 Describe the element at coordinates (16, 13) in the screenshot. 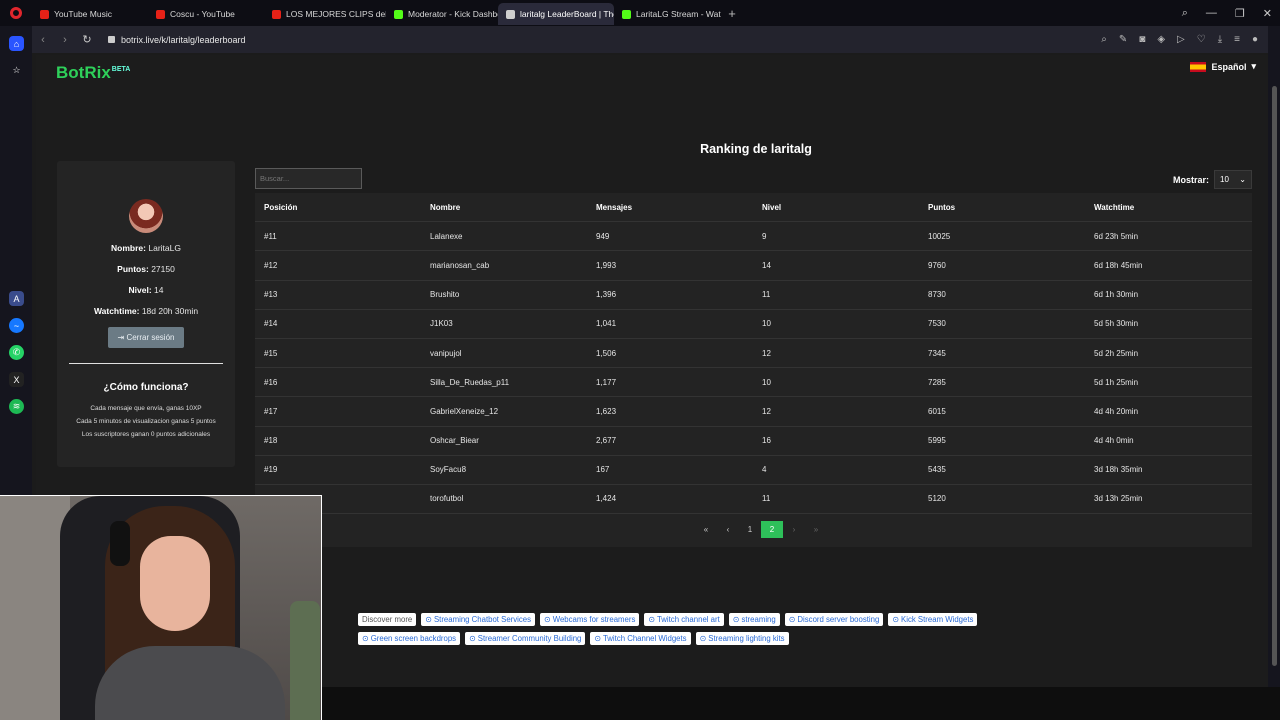

I see `opera-menu-icon` at that location.